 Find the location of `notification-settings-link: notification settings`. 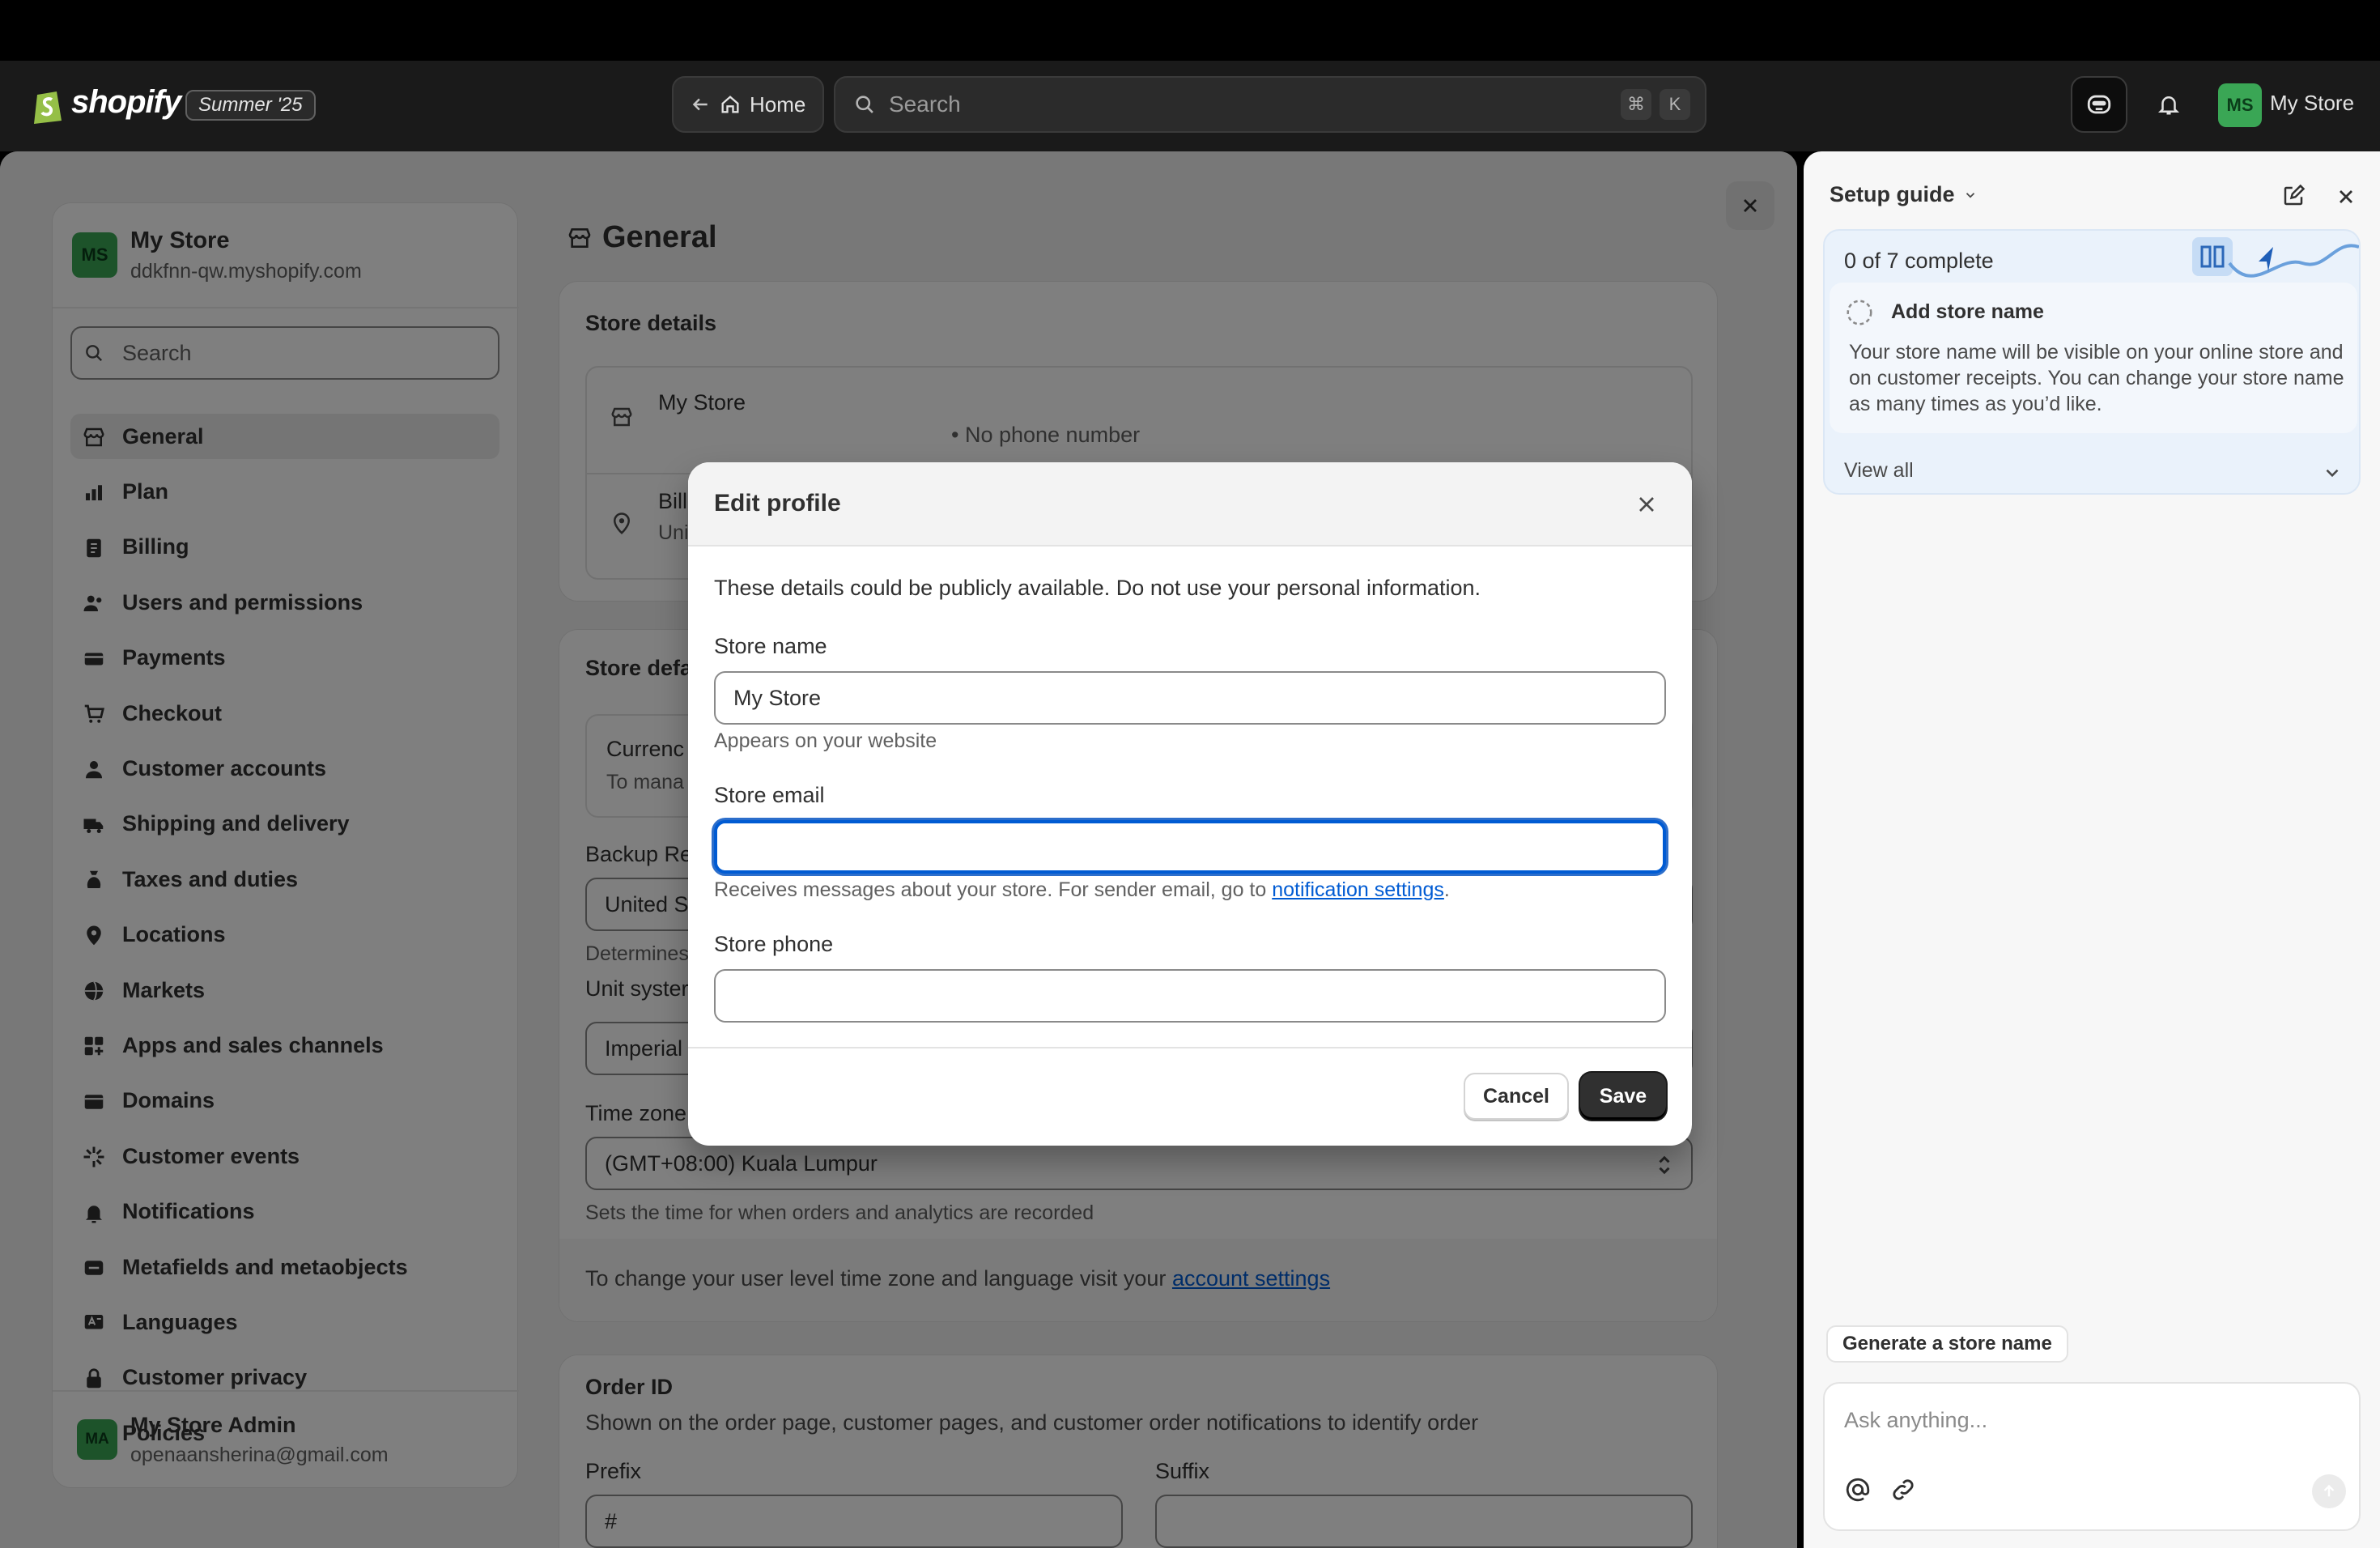

notification-settings-link: notification settings is located at coordinates (1358, 890).